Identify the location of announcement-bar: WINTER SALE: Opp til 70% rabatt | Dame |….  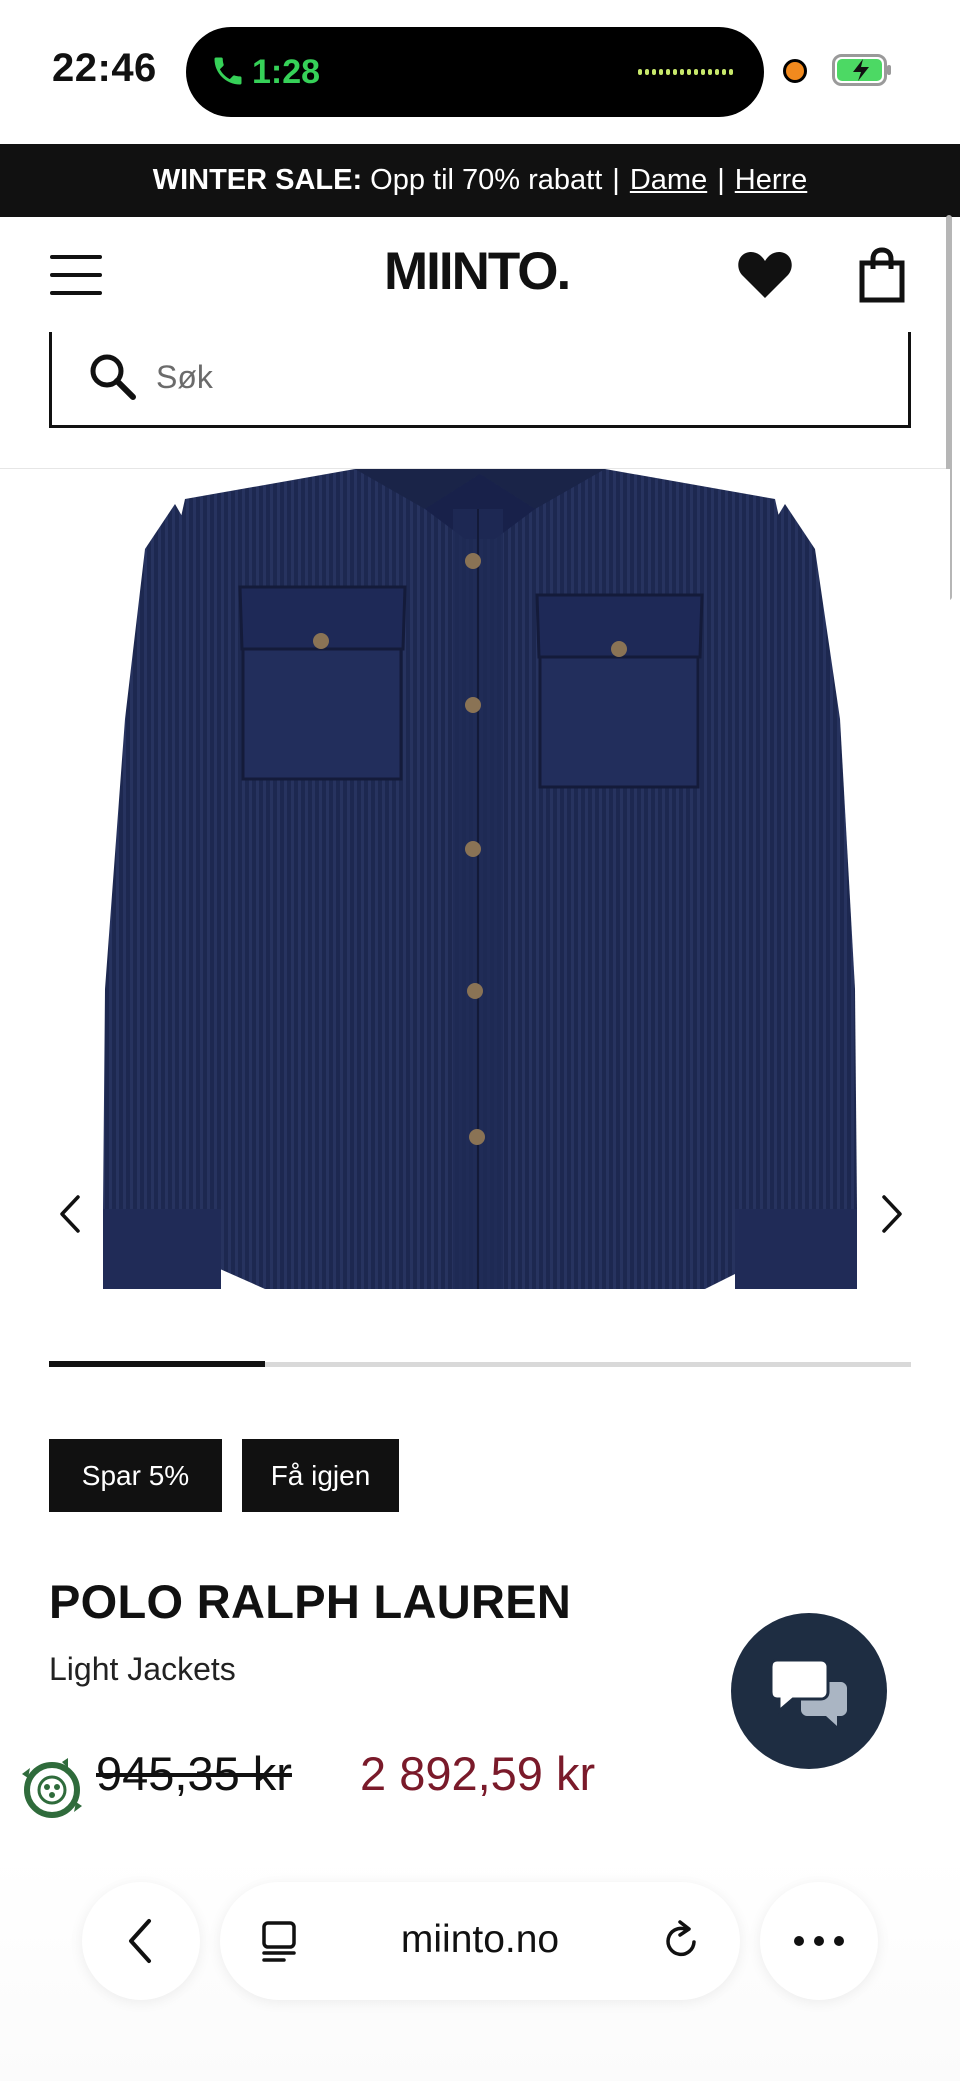
(480, 180).